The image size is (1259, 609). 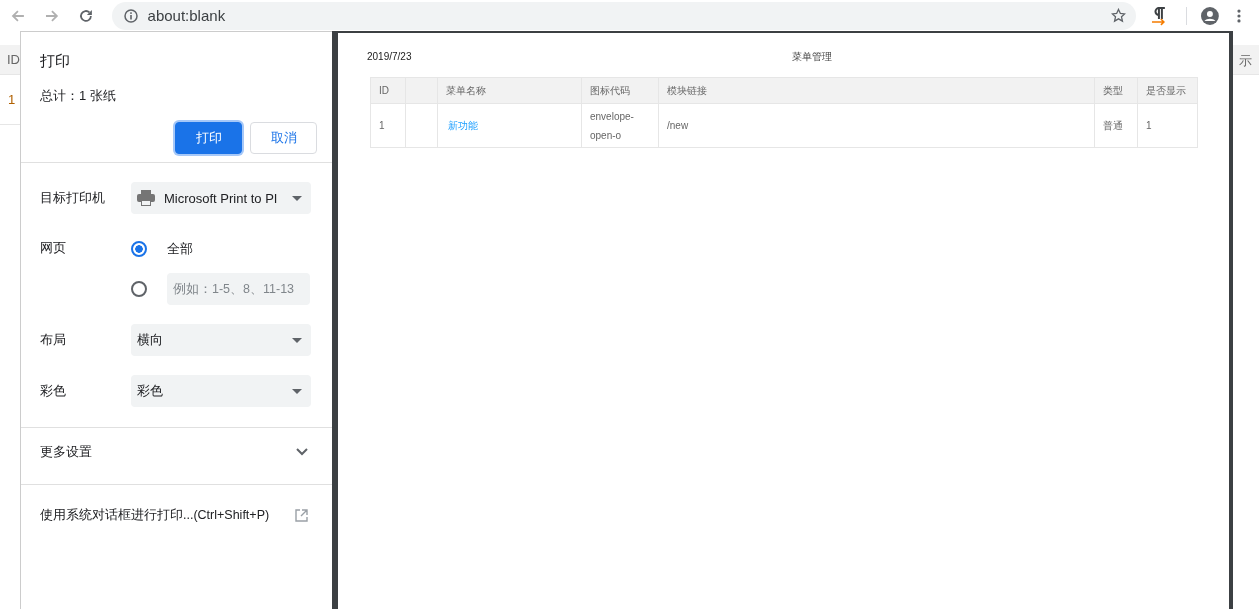 What do you see at coordinates (1116, 91) in the screenshot?
I see `table-header-cell: 类型` at bounding box center [1116, 91].